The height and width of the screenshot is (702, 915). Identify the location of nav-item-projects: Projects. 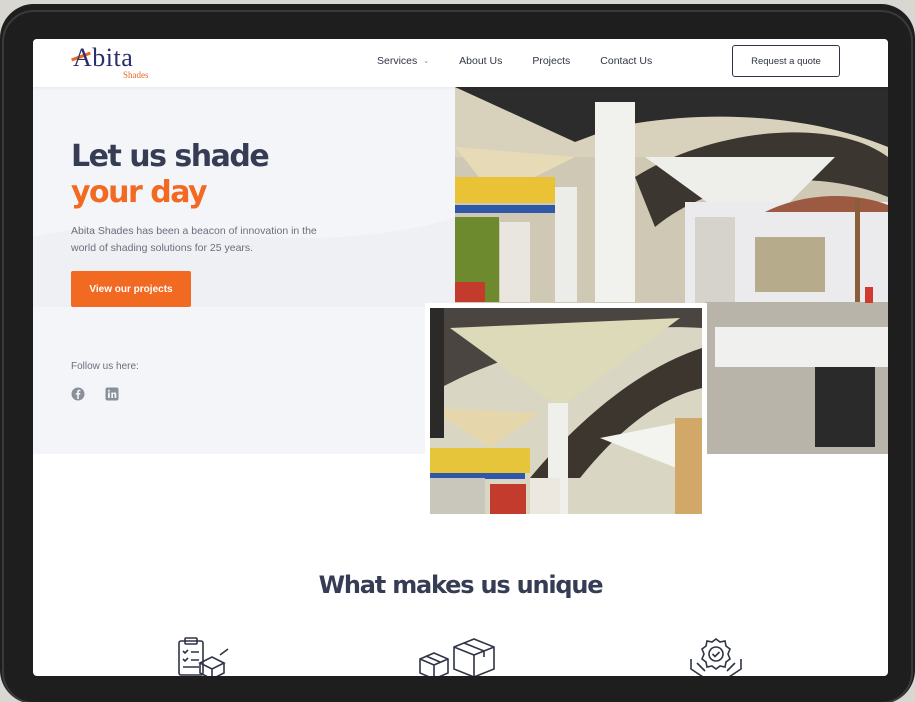
(551, 61).